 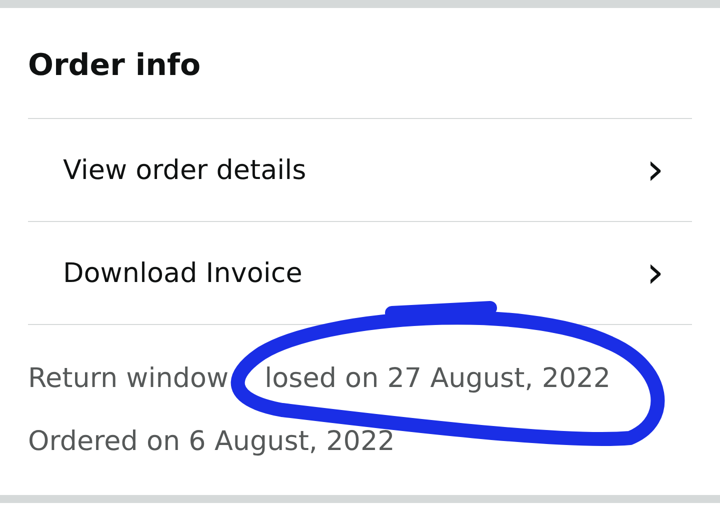 I want to click on order-info-text: losed on 27 August, 2022, so click(x=437, y=378).